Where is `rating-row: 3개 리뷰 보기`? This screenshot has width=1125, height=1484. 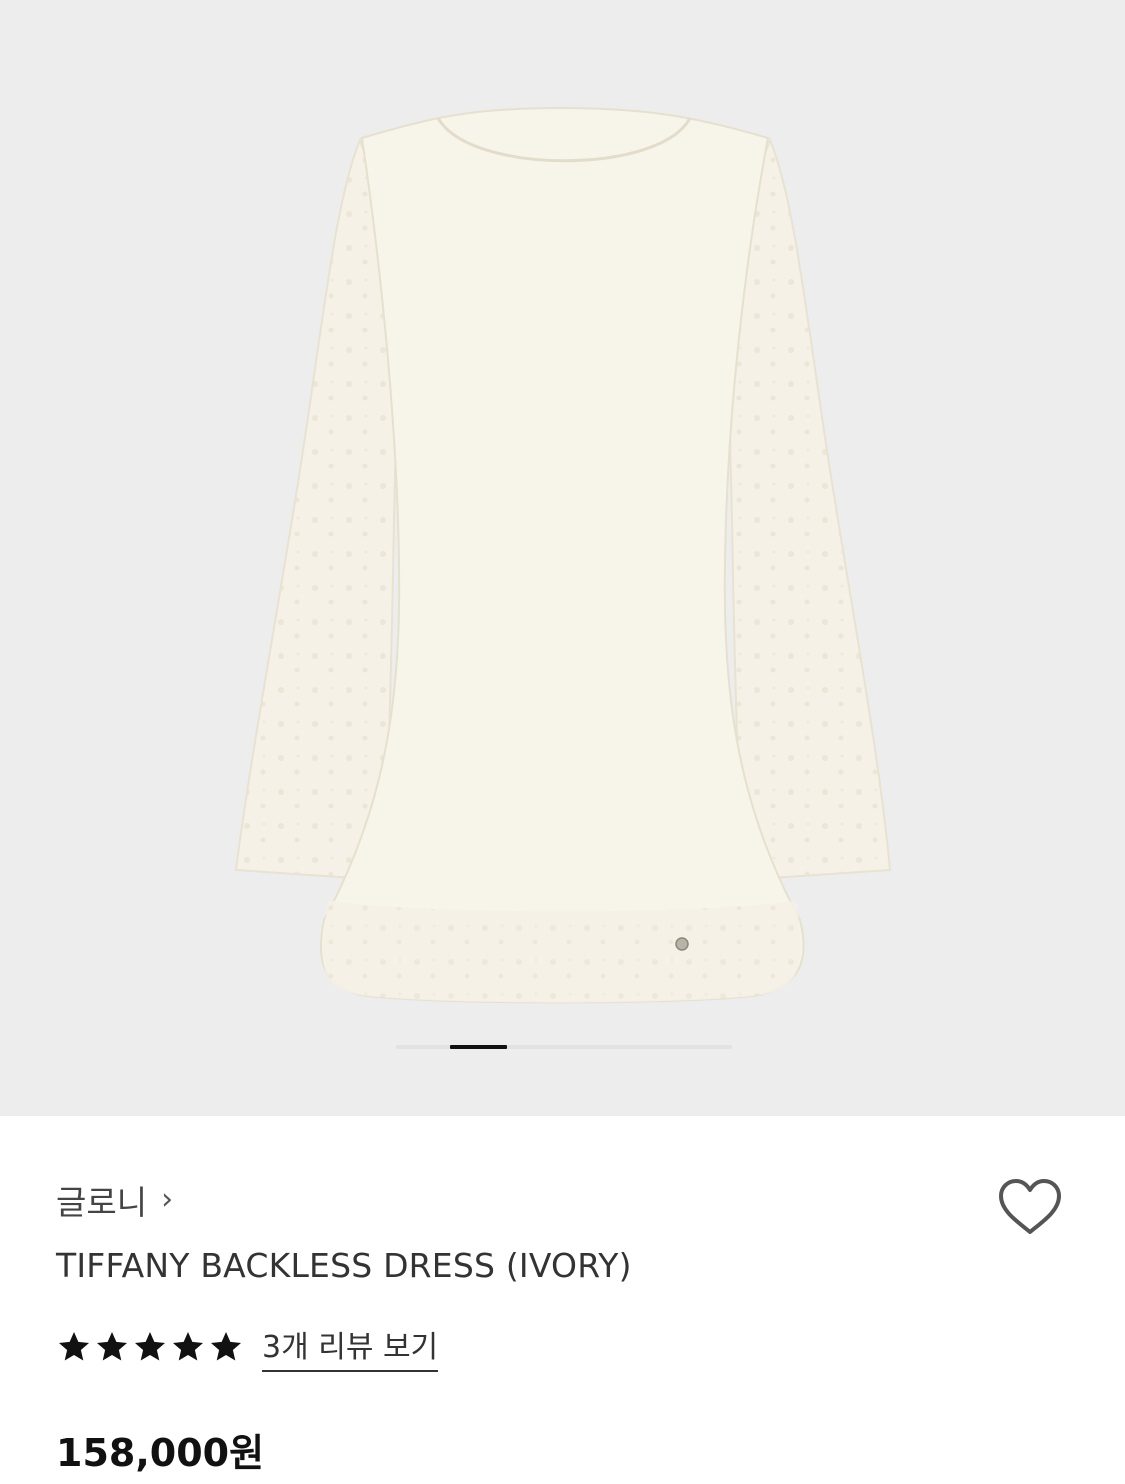
rating-row: 3개 리뷰 보기 is located at coordinates (247, 1347).